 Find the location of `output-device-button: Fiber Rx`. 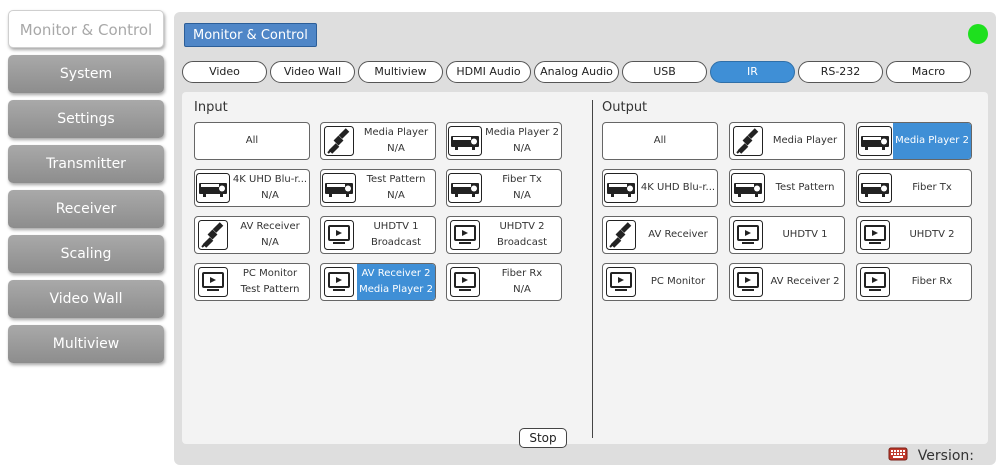

output-device-button: Fiber Rx is located at coordinates (914, 282).